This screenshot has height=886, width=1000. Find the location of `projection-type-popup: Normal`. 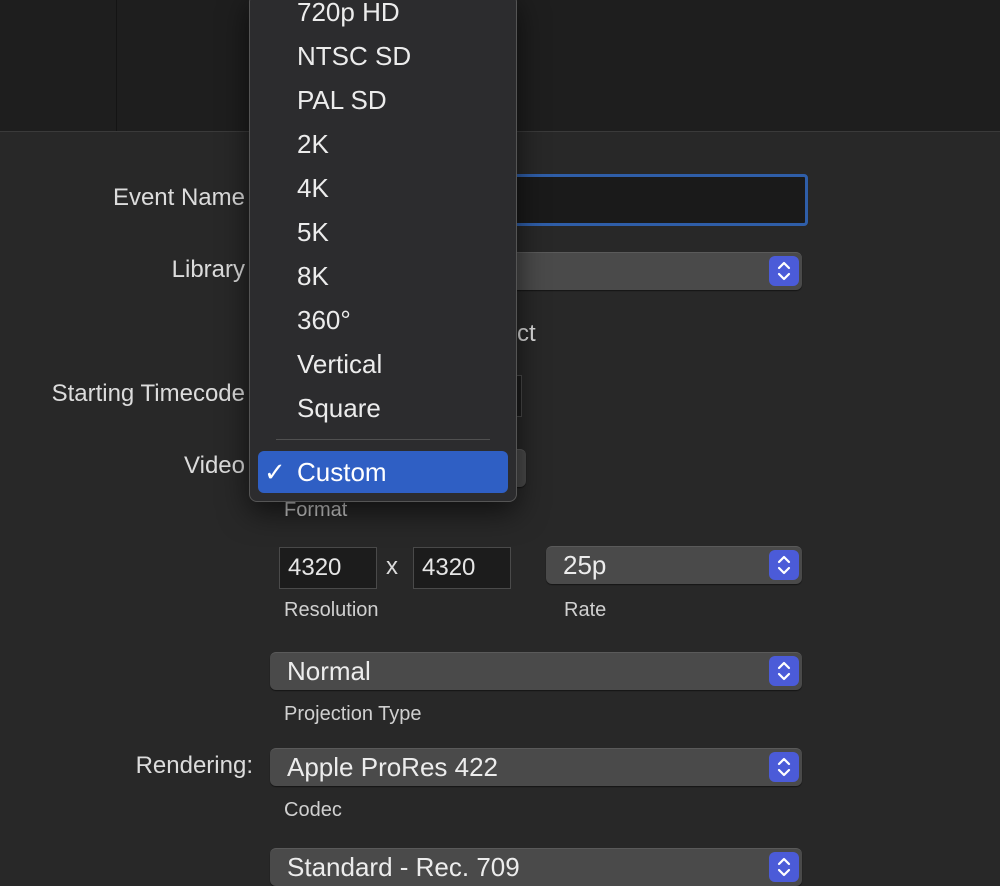

projection-type-popup: Normal is located at coordinates (536, 671).